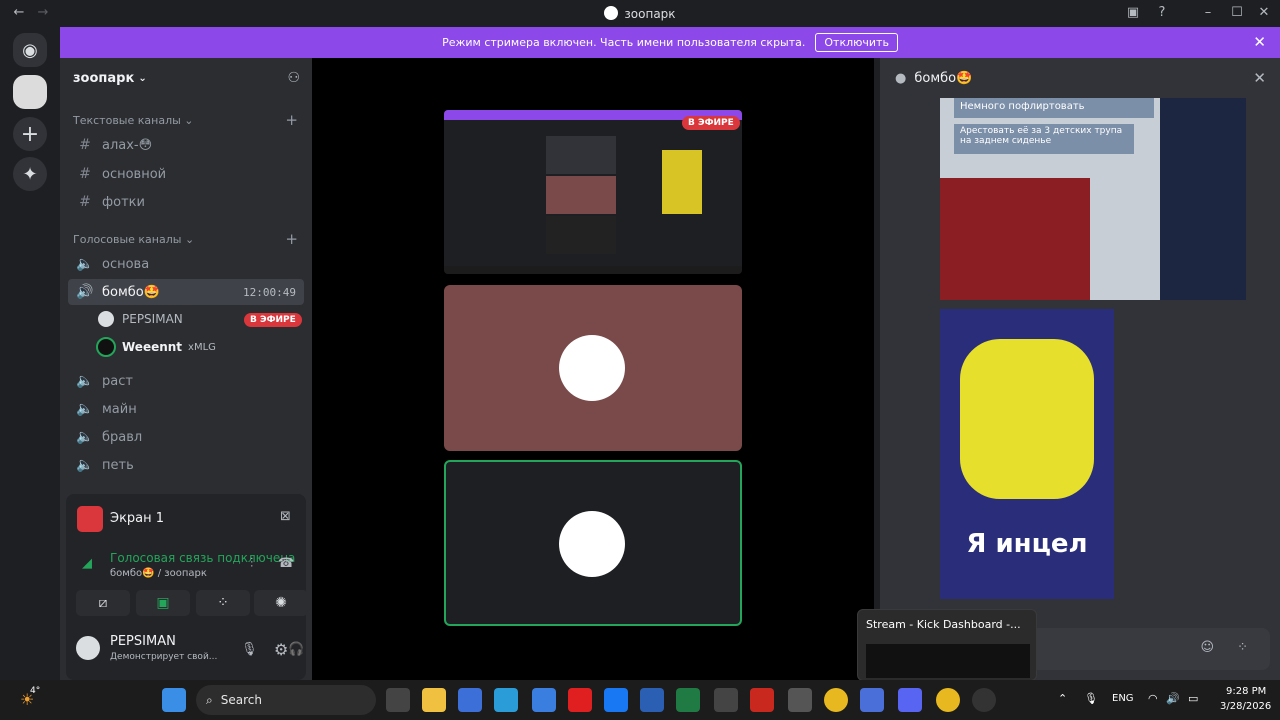 The width and height of the screenshot is (1280, 720). What do you see at coordinates (652, 700) in the screenshot?
I see `word-icon` at bounding box center [652, 700].